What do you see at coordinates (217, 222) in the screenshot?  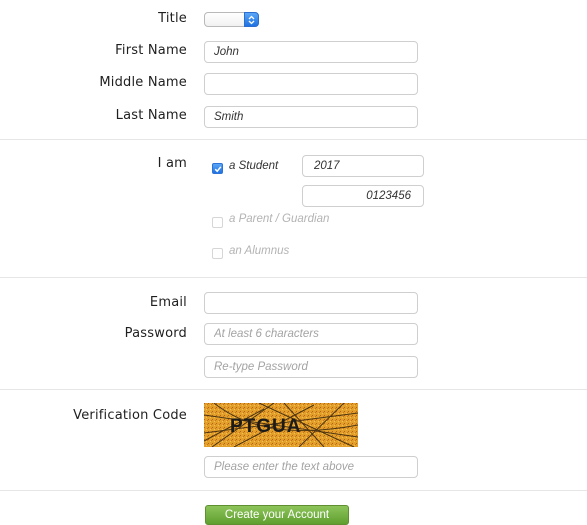 I see `parent-checkbox` at bounding box center [217, 222].